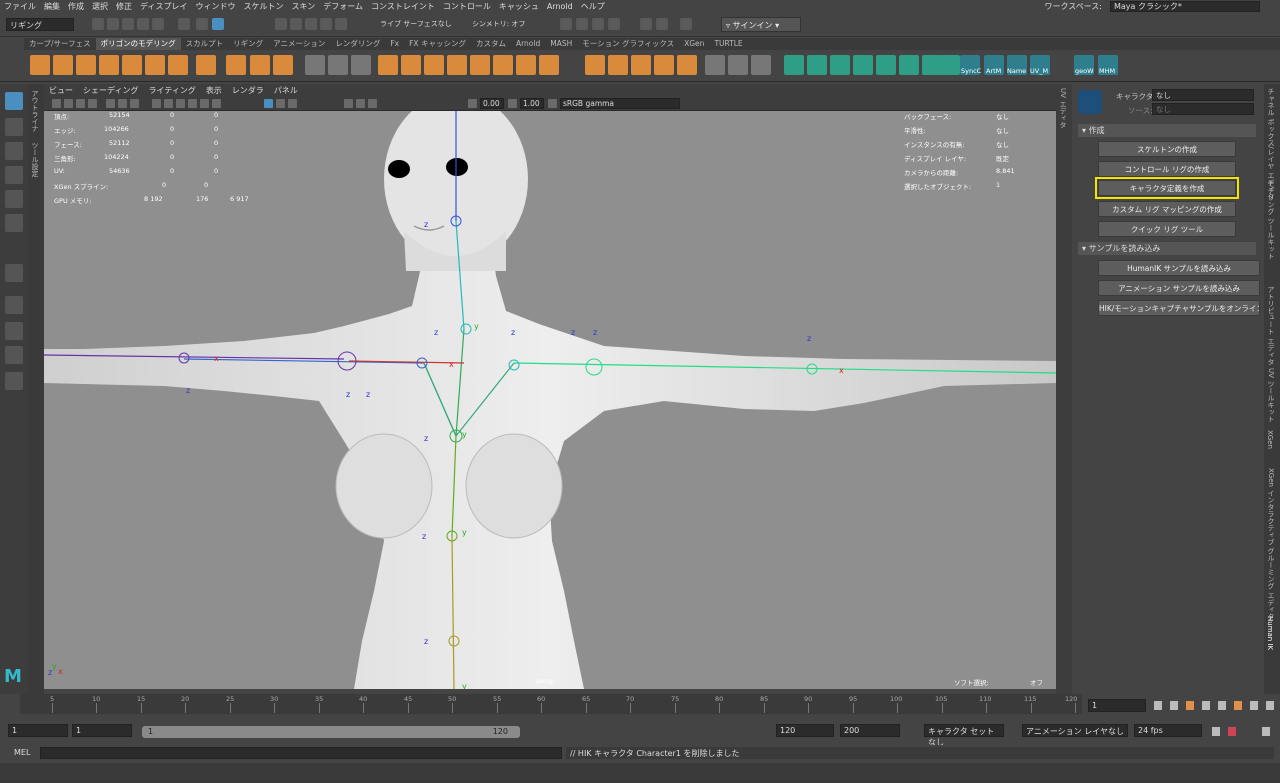 The height and width of the screenshot is (783, 1280). I want to click on tab-poly-modeling: ポリゴンのモデリング, so click(138, 44).